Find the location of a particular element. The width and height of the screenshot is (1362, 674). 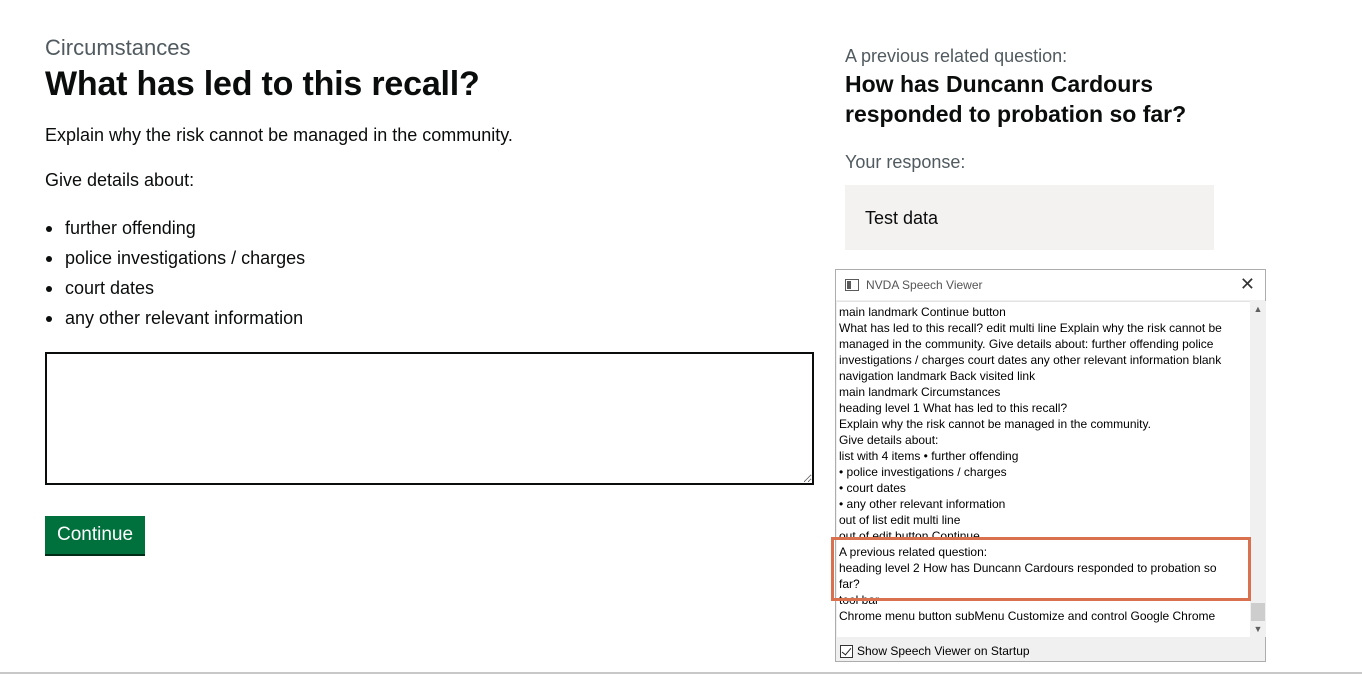

chevron-down-icon: ▼ is located at coordinates (1258, 629).